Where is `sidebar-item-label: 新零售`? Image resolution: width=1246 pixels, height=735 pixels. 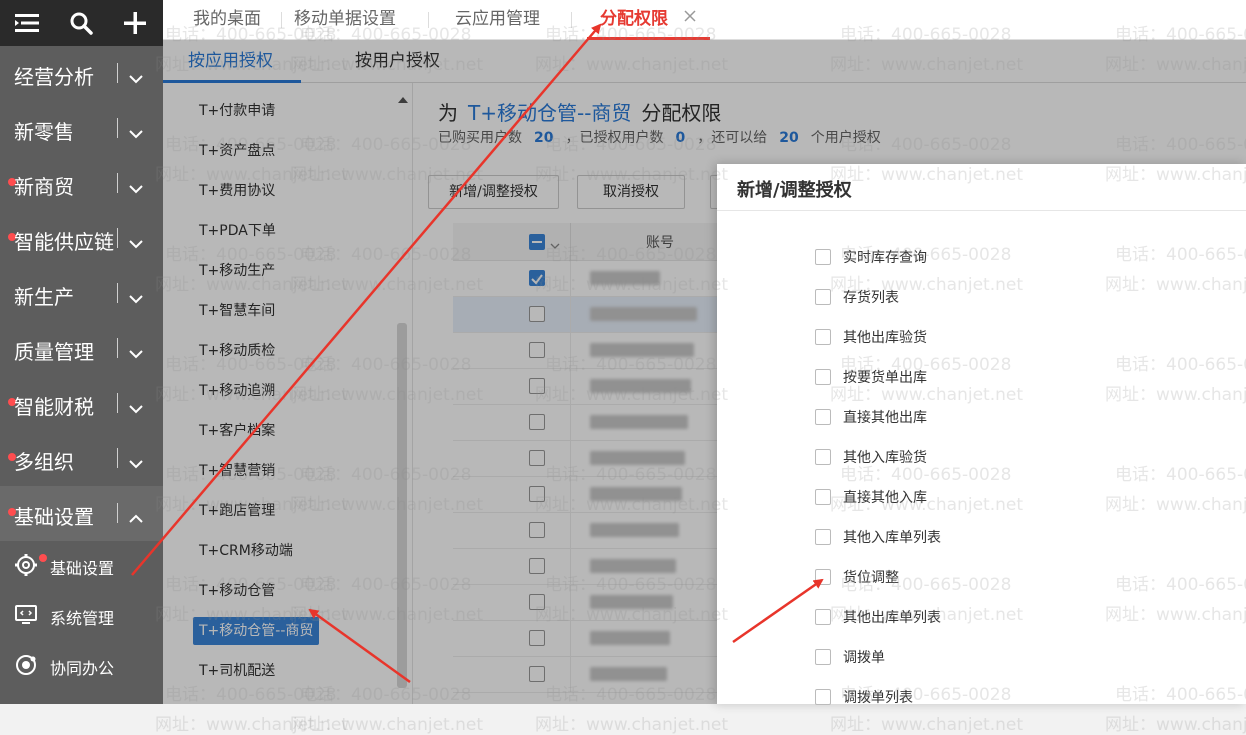 sidebar-item-label: 新零售 is located at coordinates (44, 132).